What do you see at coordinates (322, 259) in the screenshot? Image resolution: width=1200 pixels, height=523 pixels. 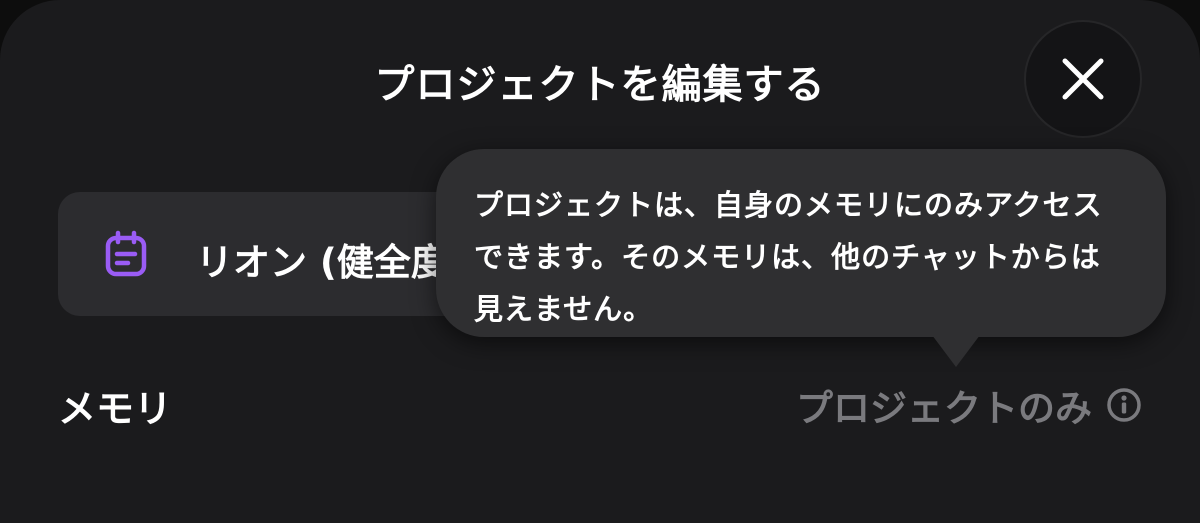 I see `project-name-input: リオン (健全度` at bounding box center [322, 259].